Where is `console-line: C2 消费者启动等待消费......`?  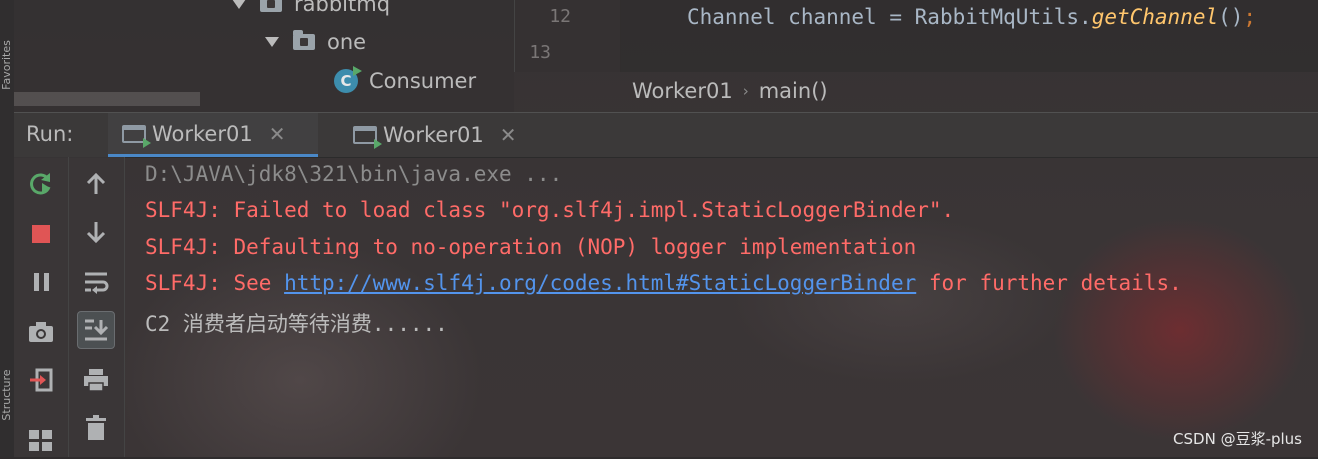
console-line: C2 消费者启动等待消费...... is located at coordinates (296, 324).